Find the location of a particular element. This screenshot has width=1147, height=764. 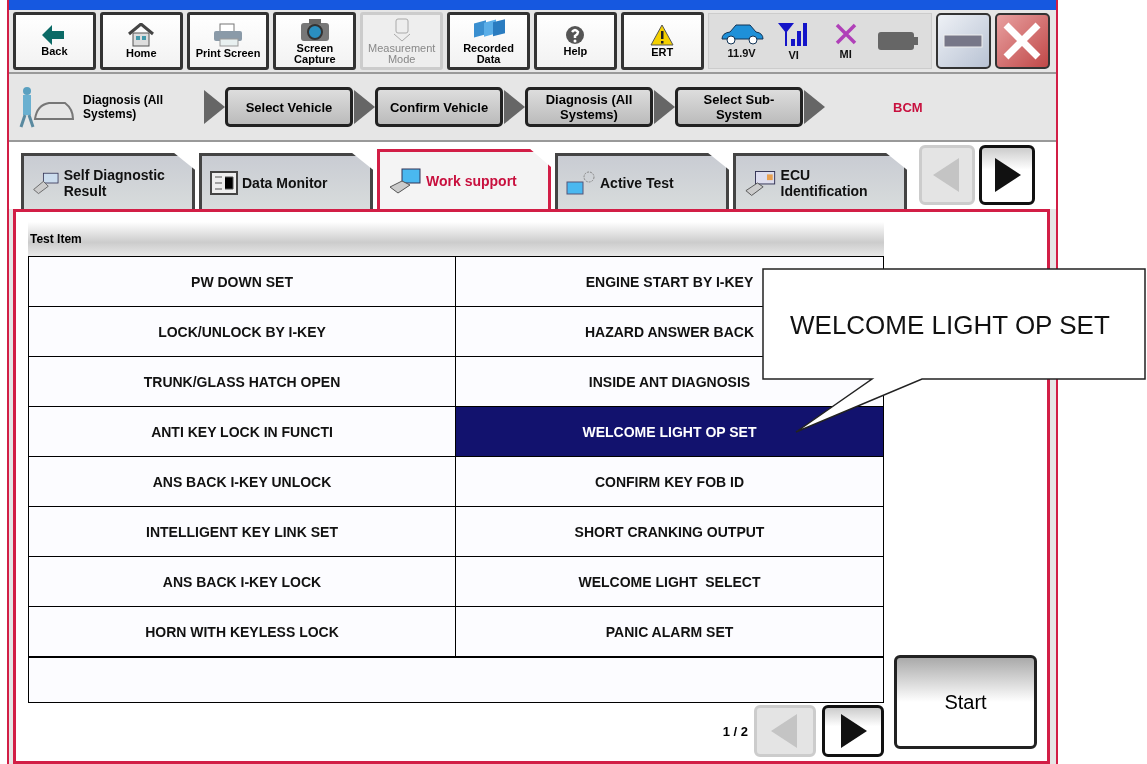

multimeter-icon is located at coordinates (401, 29).